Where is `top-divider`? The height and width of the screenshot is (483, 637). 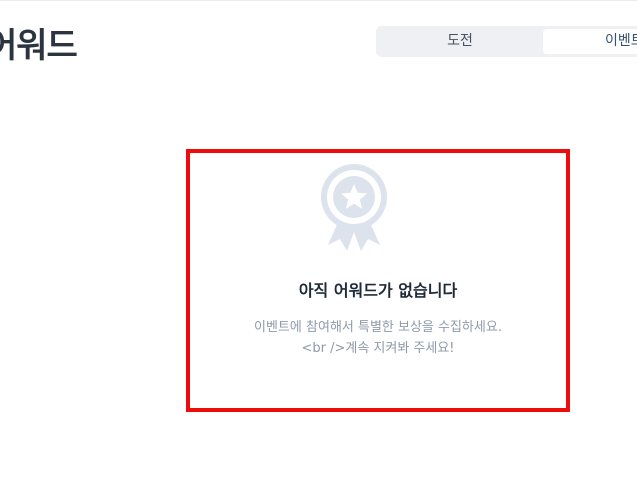 top-divider is located at coordinates (318, 0).